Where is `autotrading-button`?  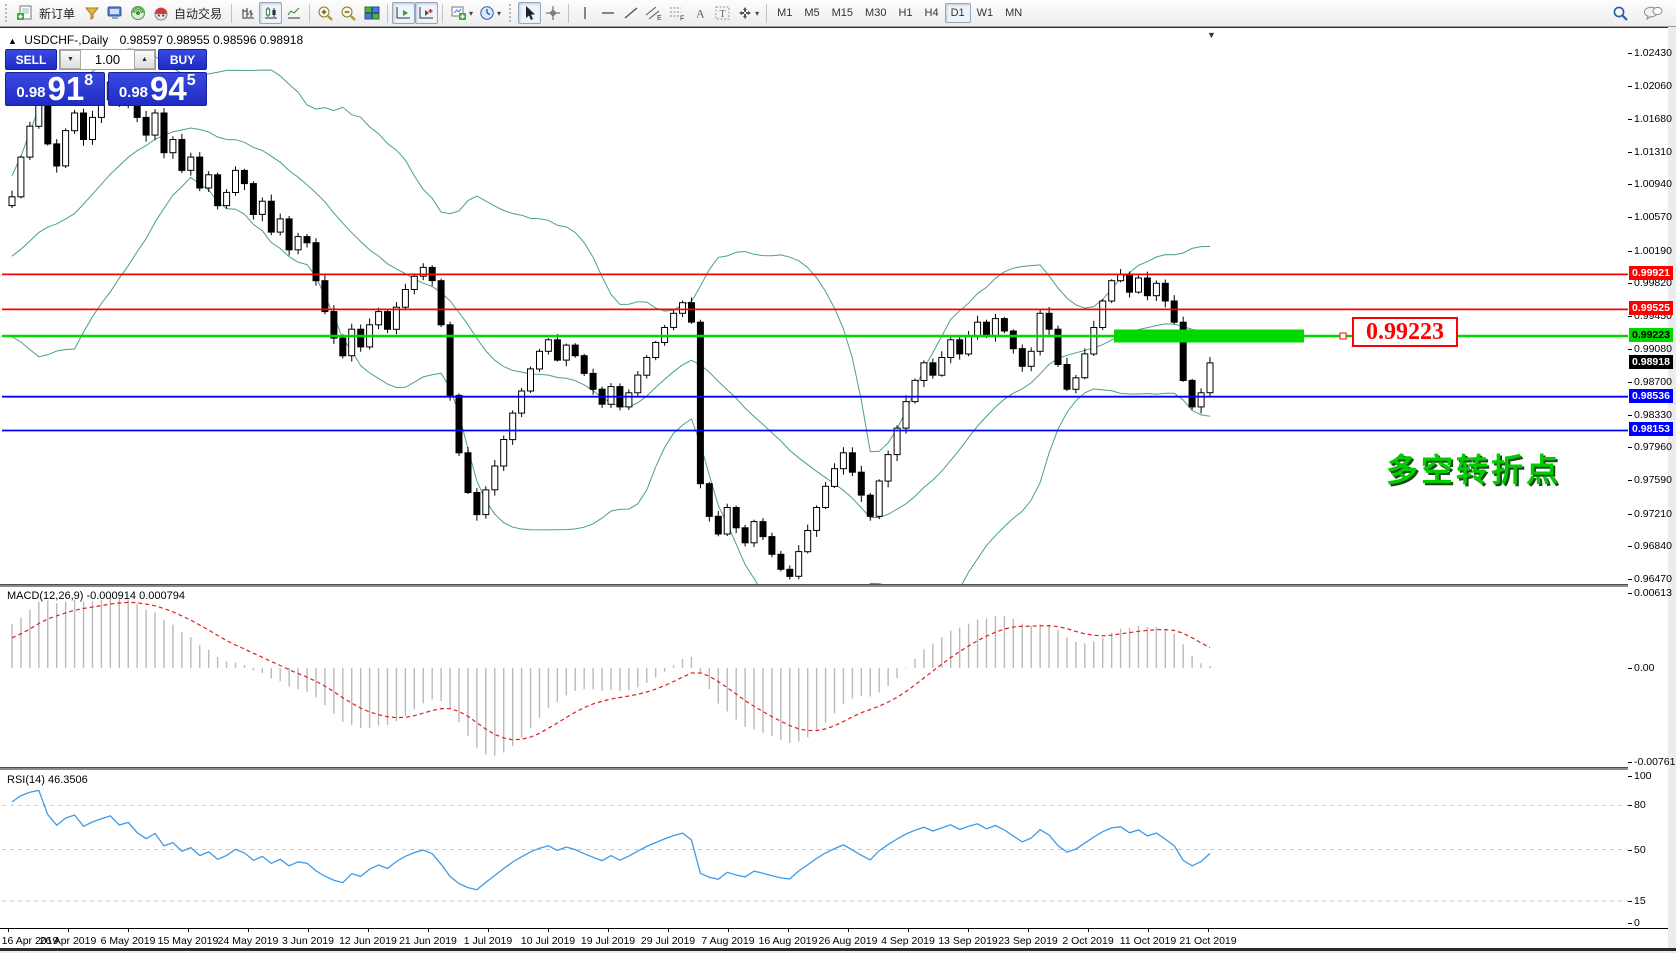
autotrading-button is located at coordinates (160, 13).